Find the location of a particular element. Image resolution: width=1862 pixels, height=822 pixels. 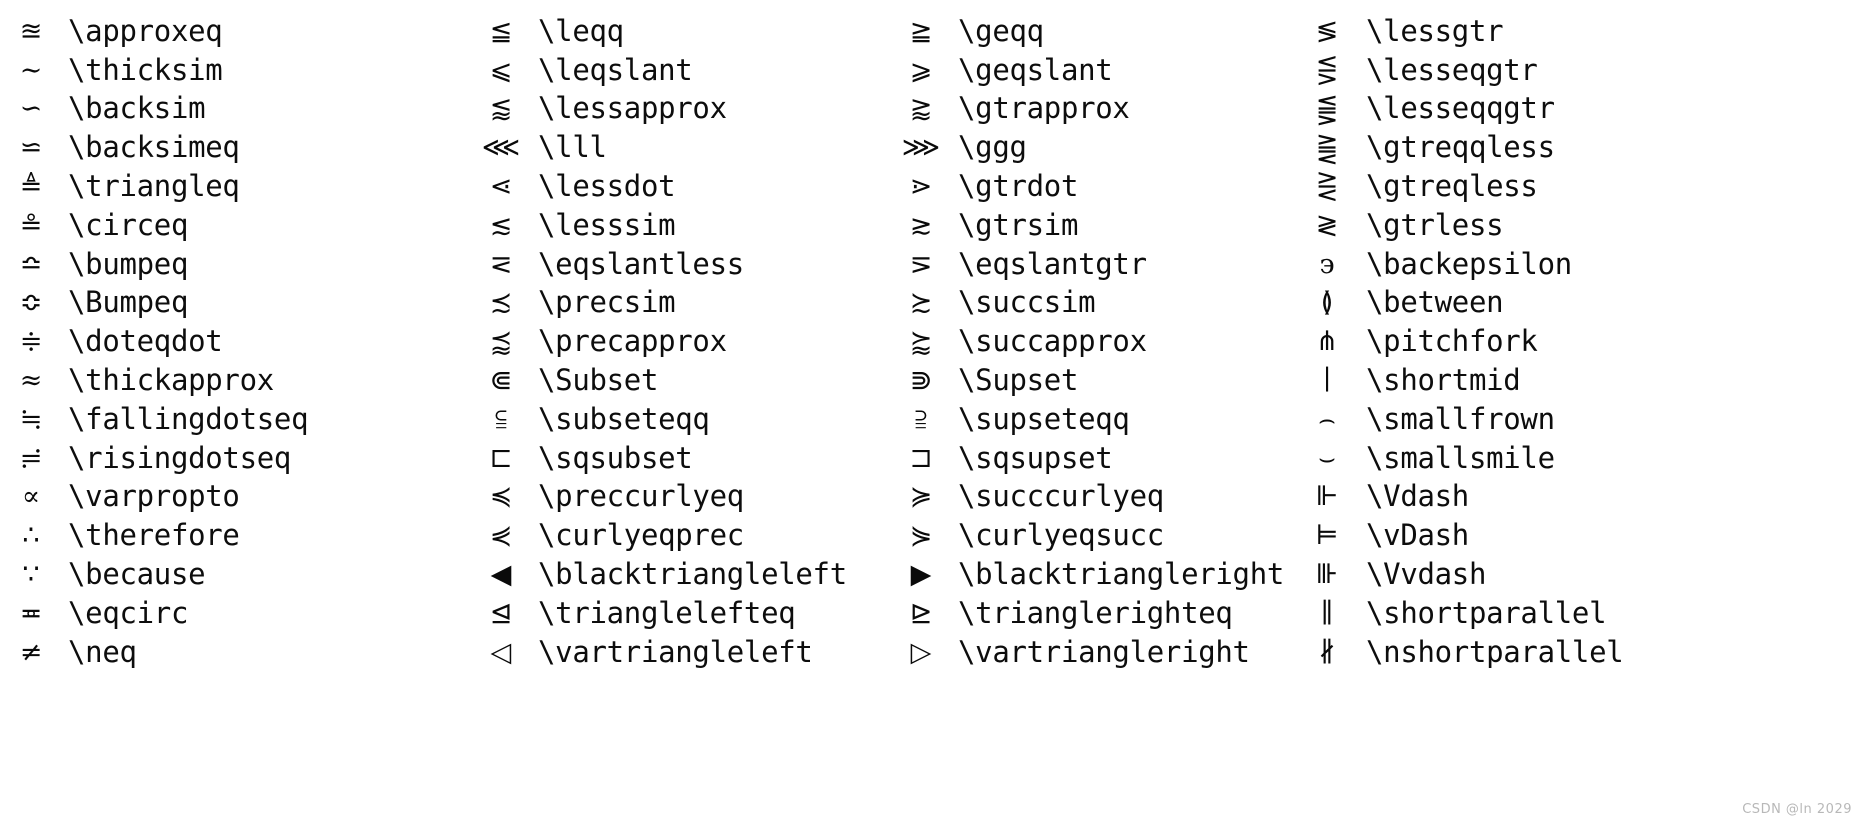

symbol-entry: ⋍ \backsimeq is located at coordinates (230, 147).